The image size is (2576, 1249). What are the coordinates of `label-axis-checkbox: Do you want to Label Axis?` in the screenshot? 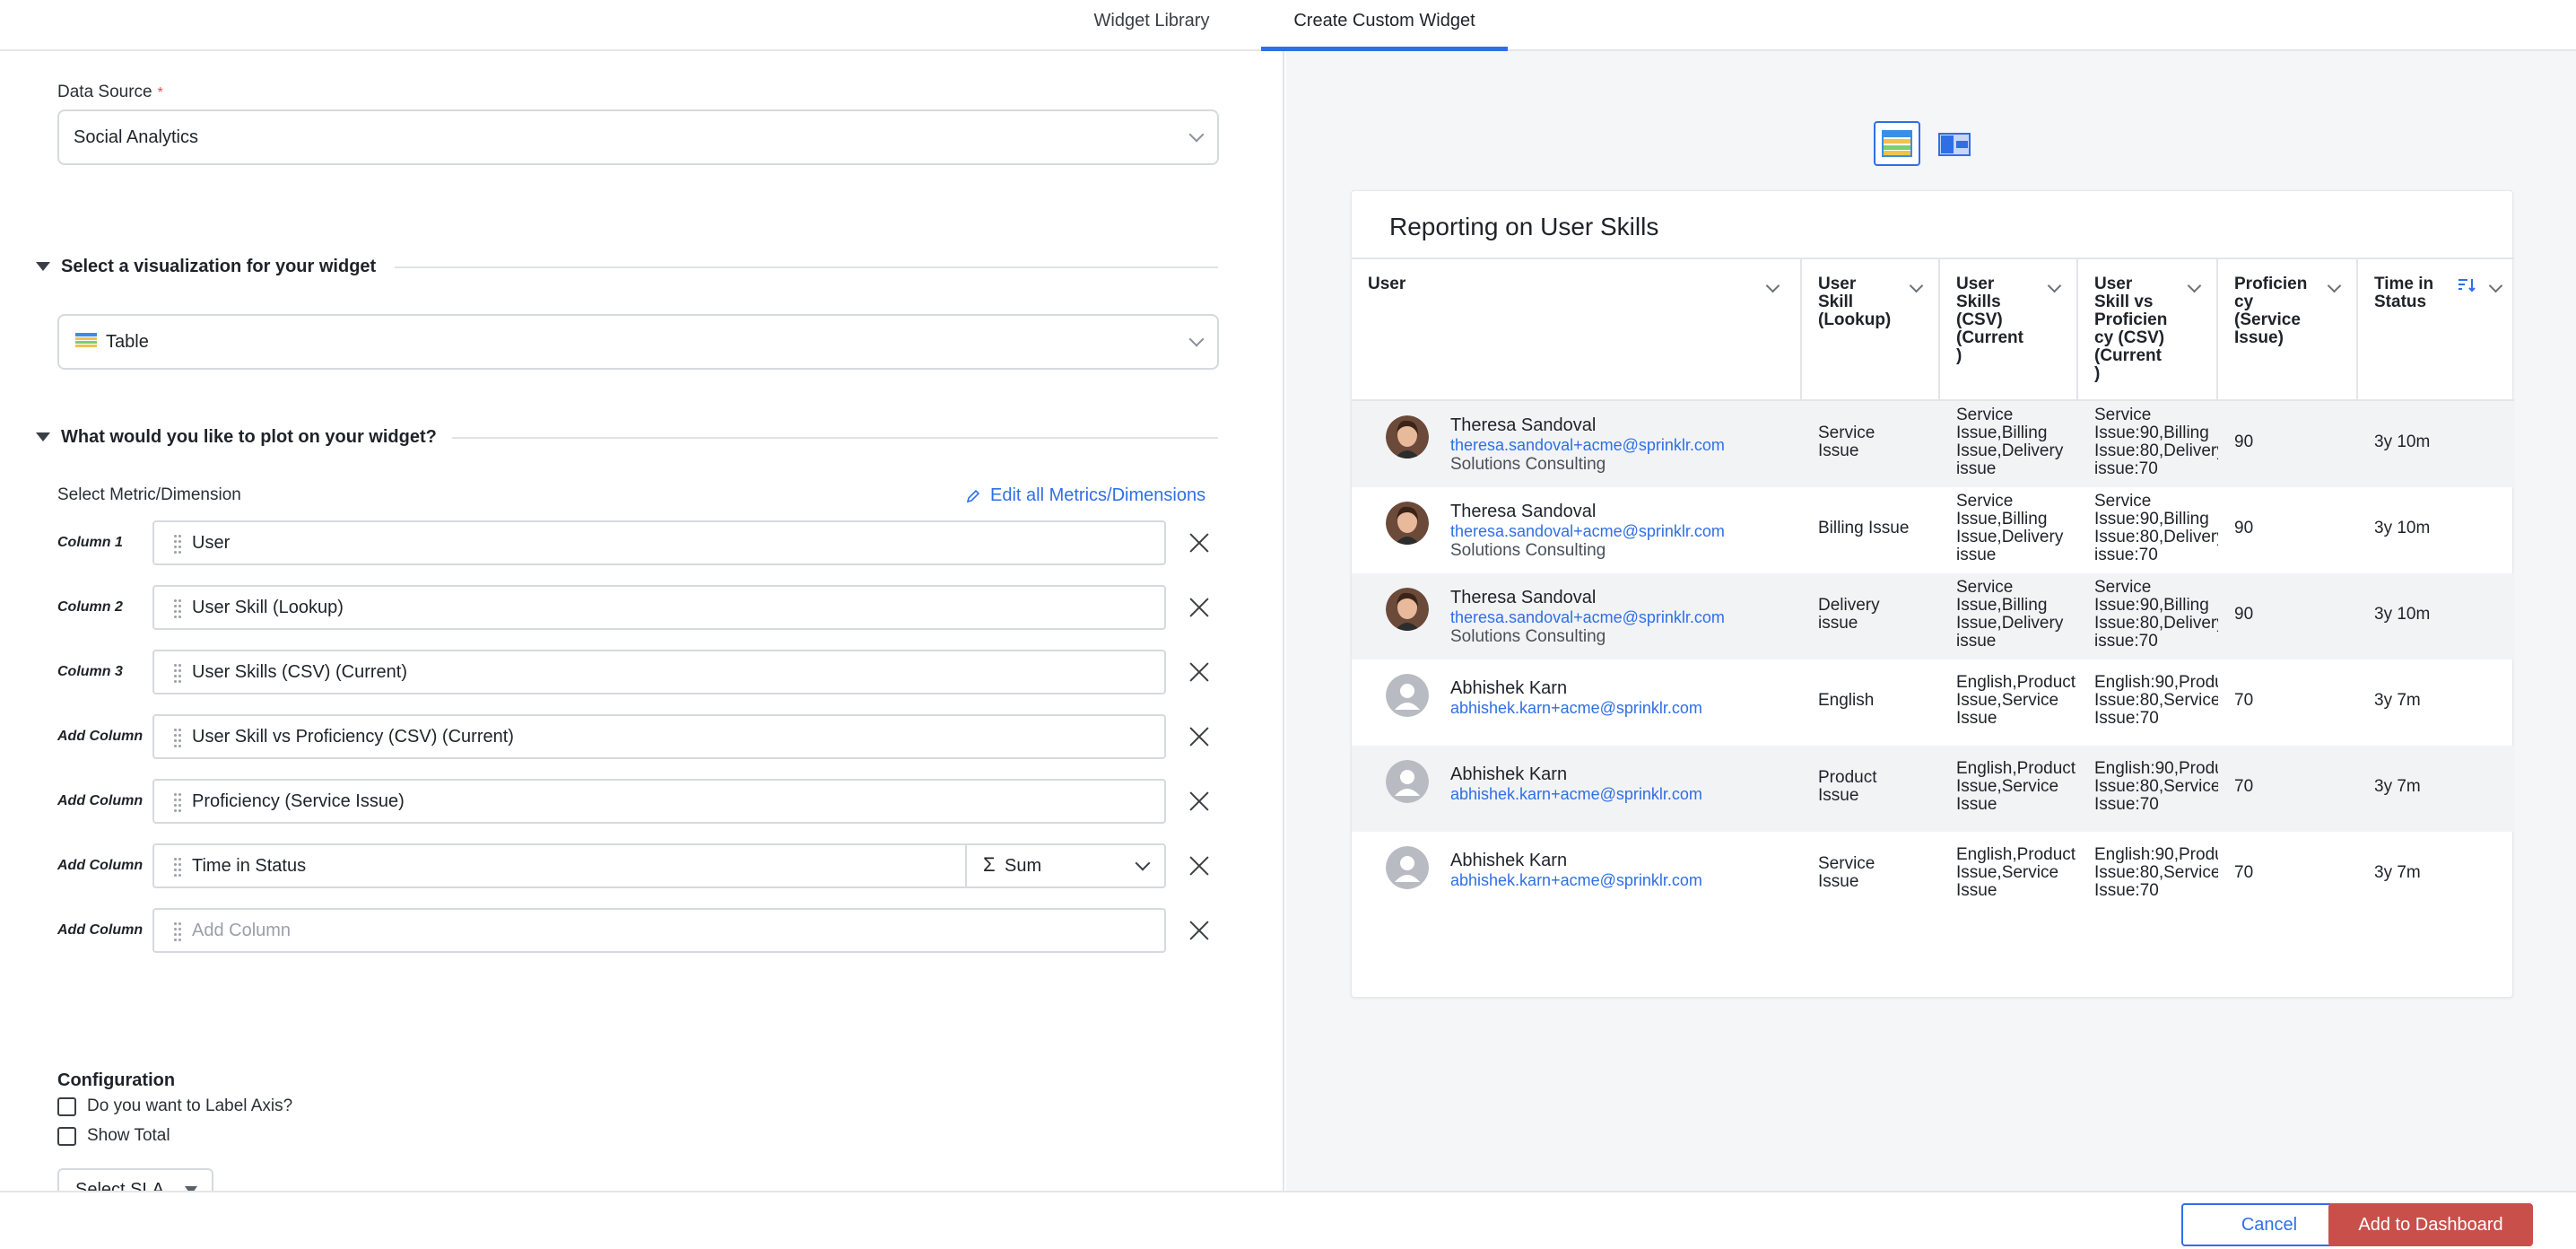 It's located at (174, 1106).